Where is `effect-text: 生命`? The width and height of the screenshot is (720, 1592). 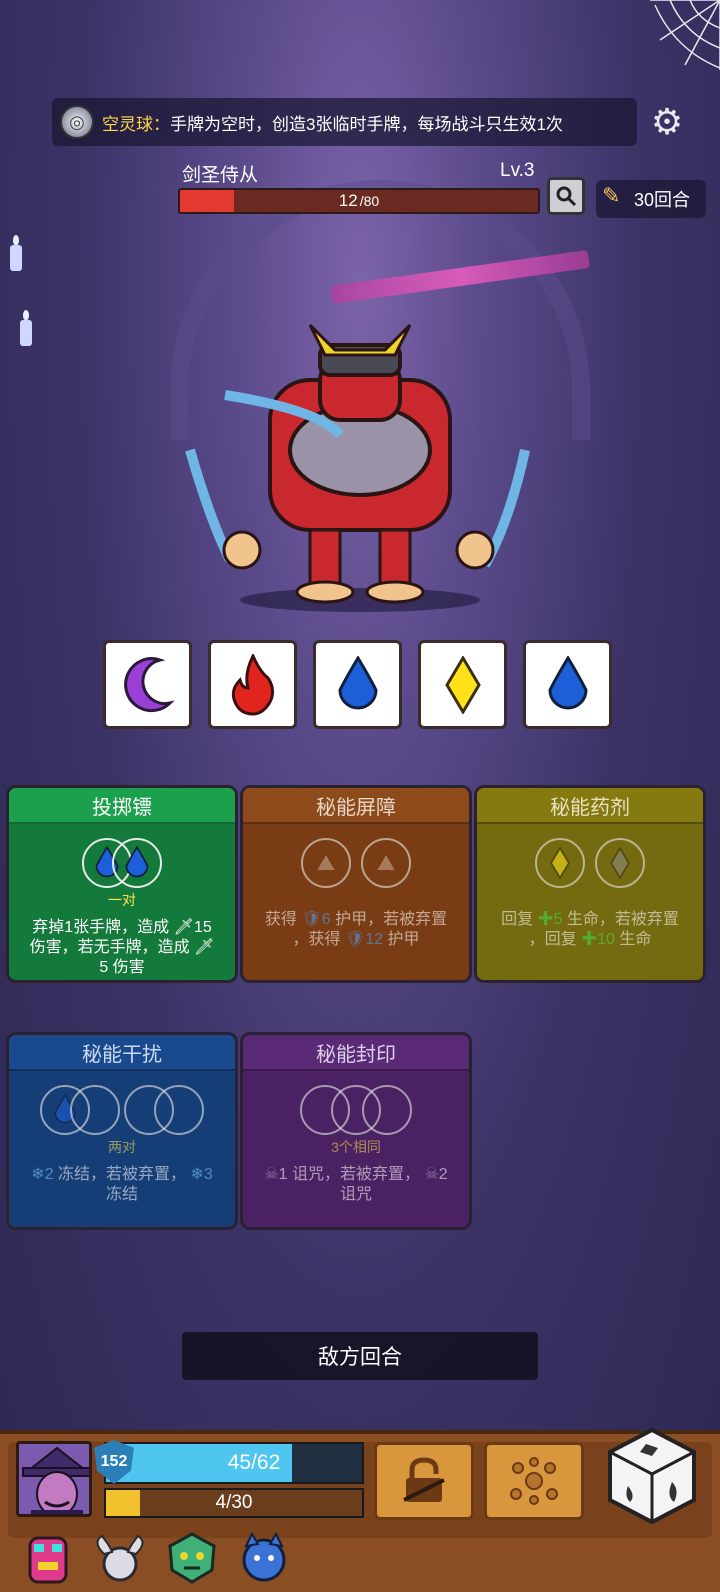 effect-text: 生命 is located at coordinates (635, 939).